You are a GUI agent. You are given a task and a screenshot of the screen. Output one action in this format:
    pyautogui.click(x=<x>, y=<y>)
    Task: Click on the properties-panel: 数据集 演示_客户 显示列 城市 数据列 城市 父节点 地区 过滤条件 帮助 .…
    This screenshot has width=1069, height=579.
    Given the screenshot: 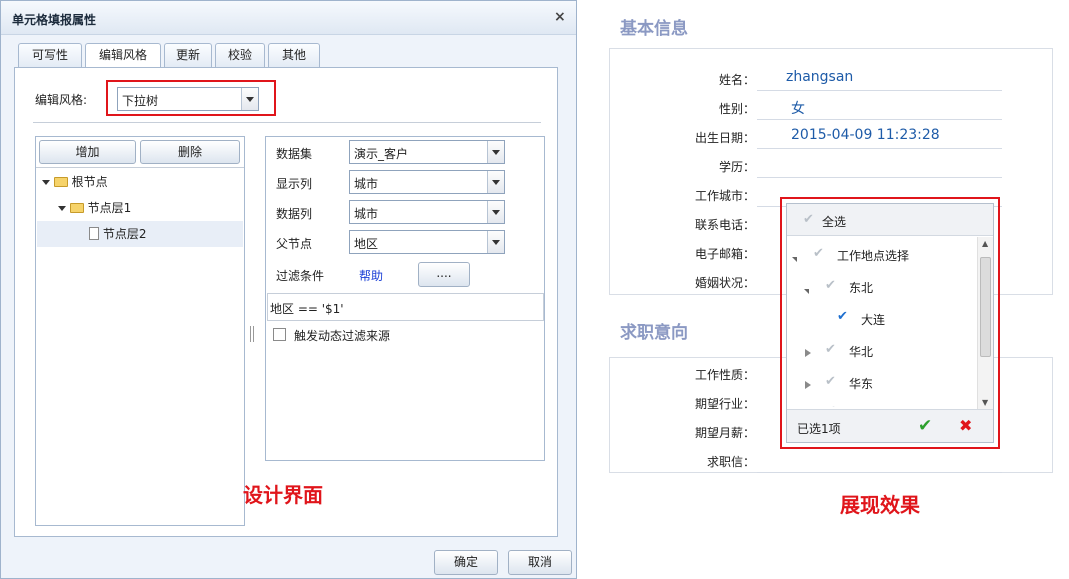 What is the action you would take?
    pyautogui.click(x=405, y=298)
    